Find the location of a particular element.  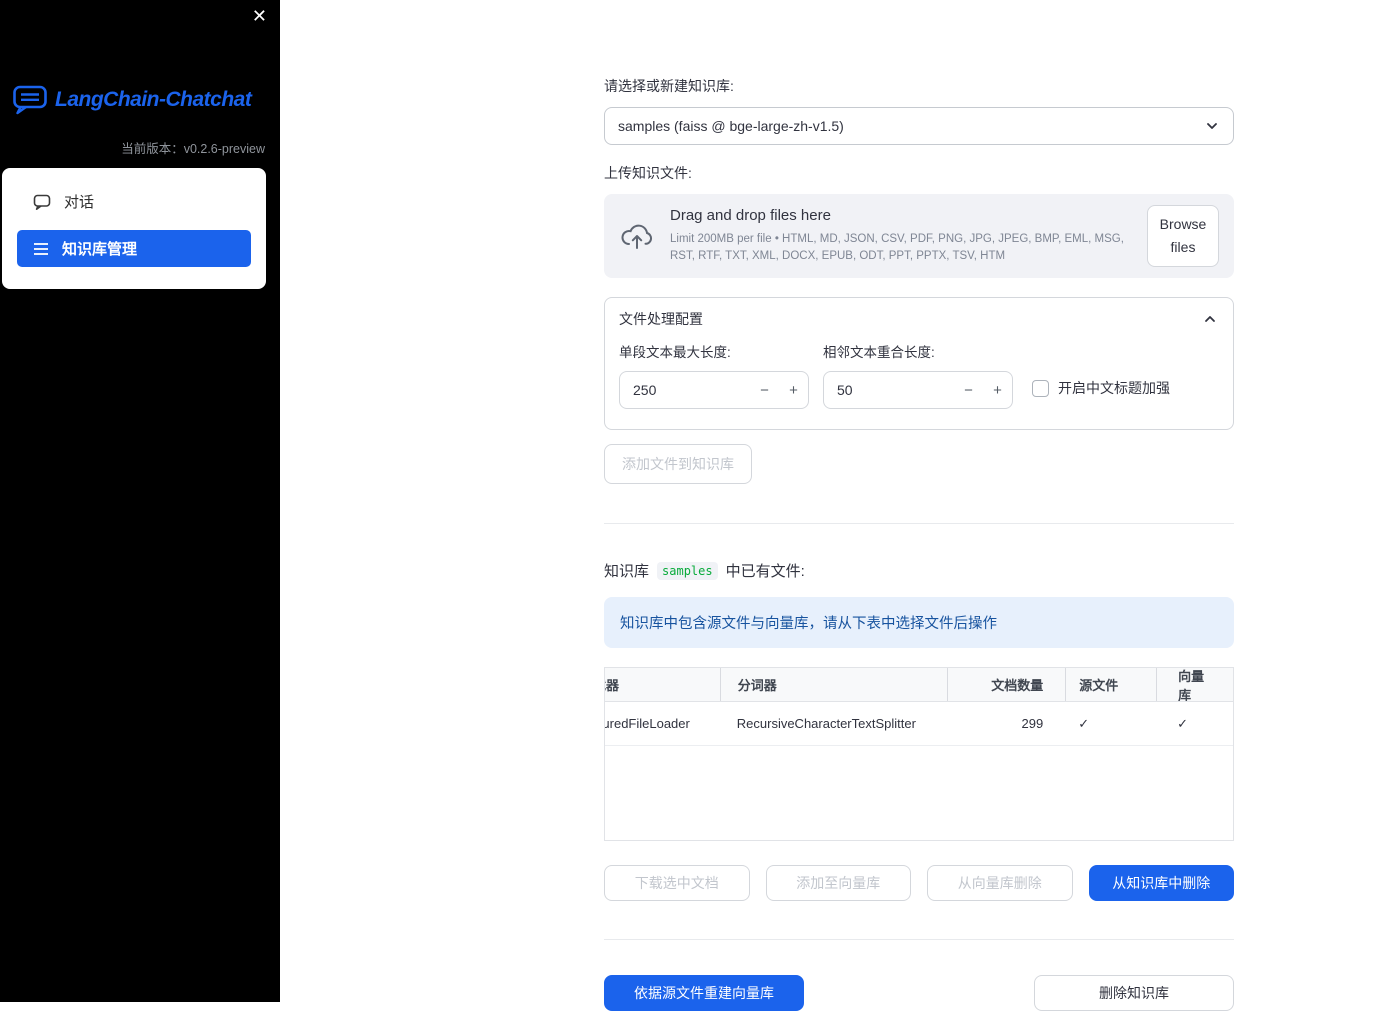

column-header-loader: 文档加载器 is located at coordinates (662, 684).